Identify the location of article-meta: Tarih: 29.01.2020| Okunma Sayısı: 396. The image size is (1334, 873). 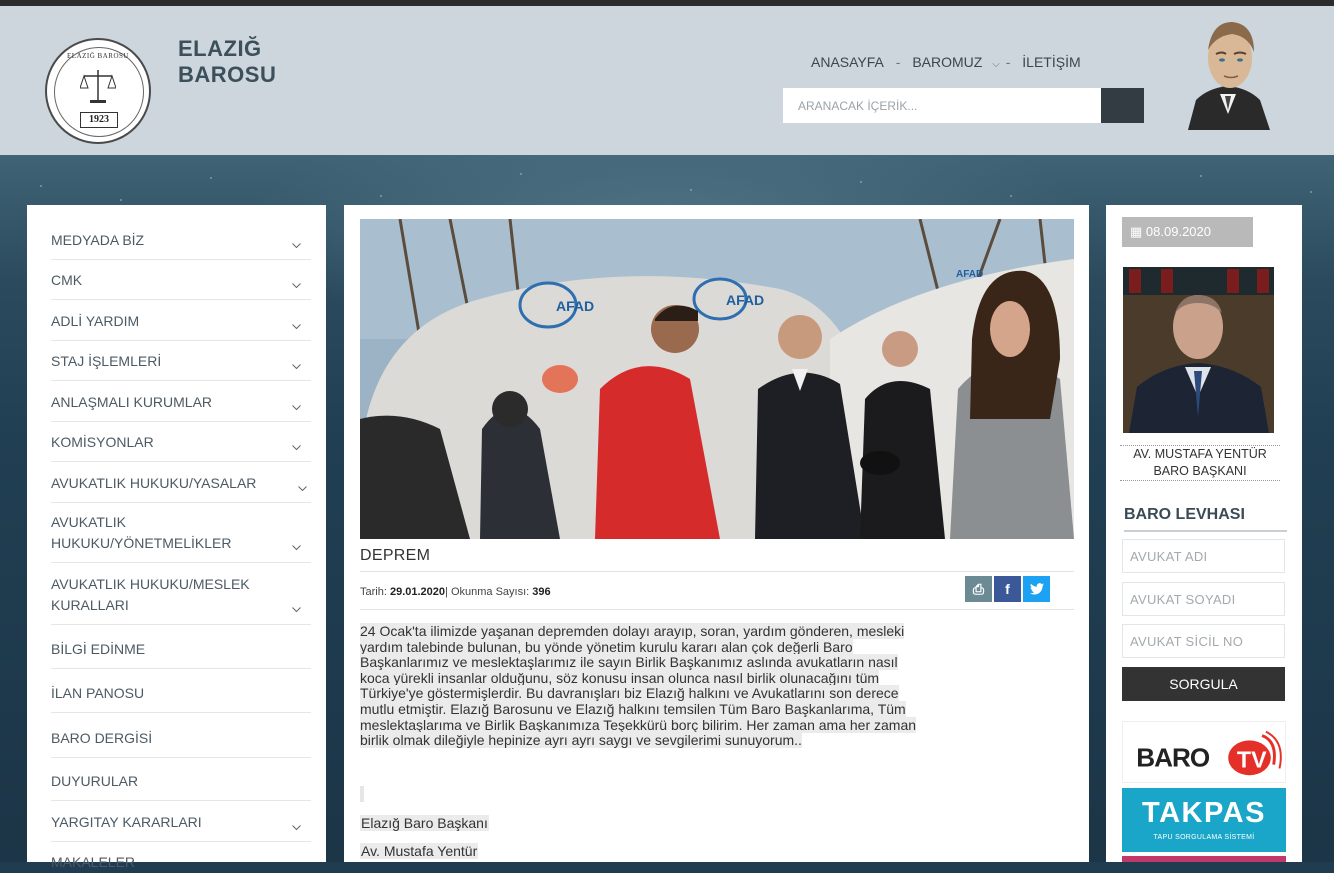
(455, 592).